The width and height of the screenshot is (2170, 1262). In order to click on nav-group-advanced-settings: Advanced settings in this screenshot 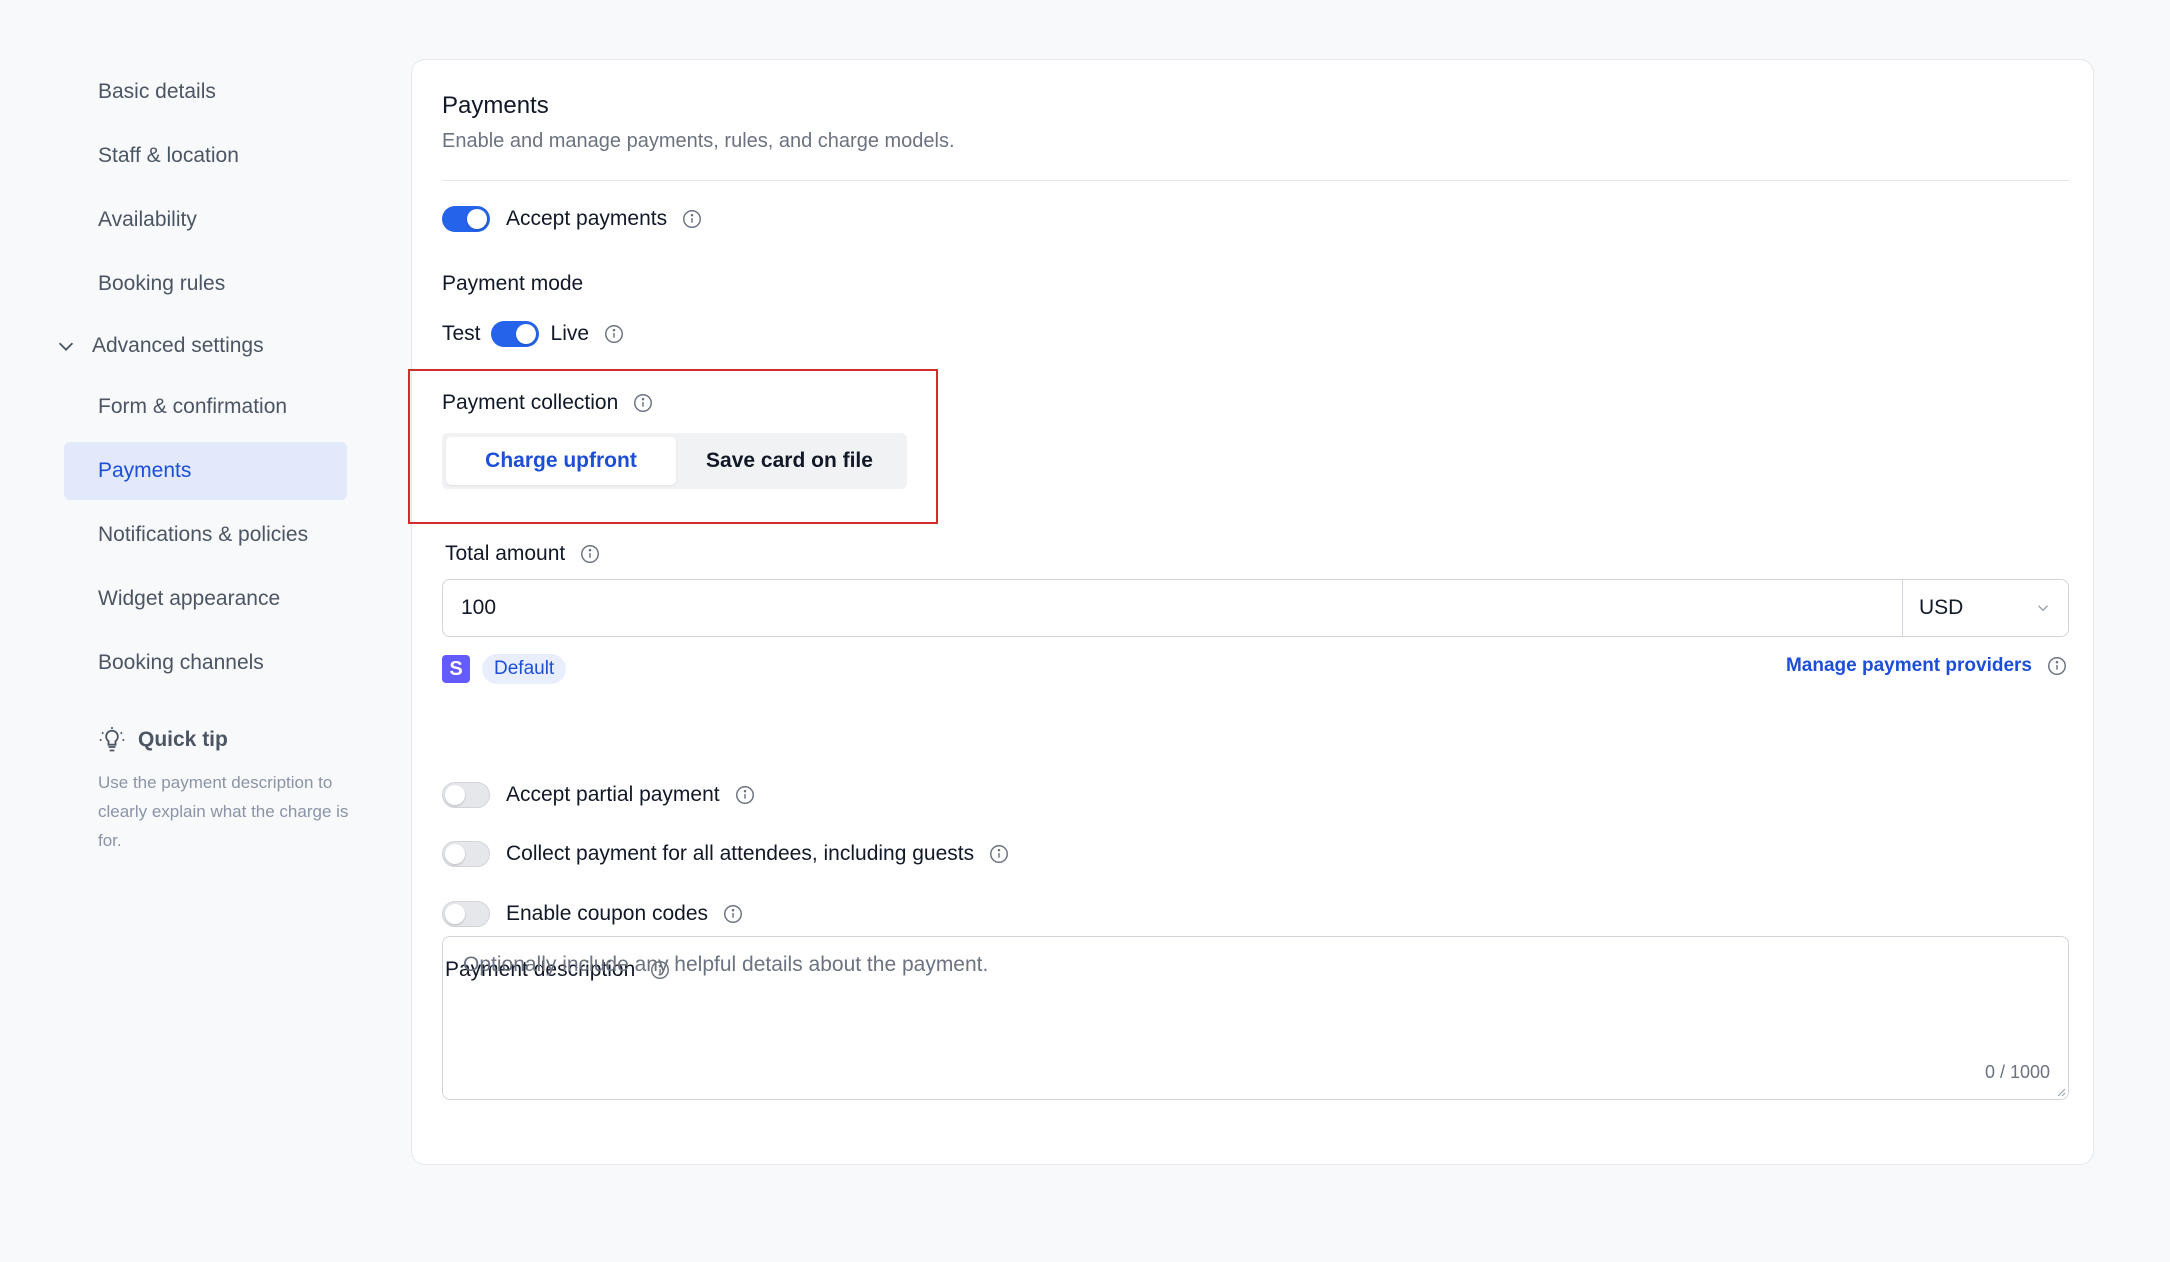, I will do `click(159, 346)`.